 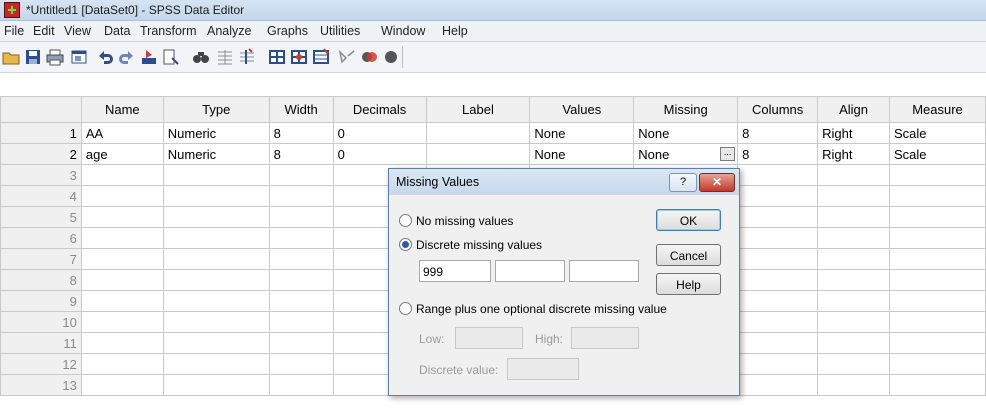 What do you see at coordinates (937, 133) in the screenshot?
I see `cell-measure: Scale` at bounding box center [937, 133].